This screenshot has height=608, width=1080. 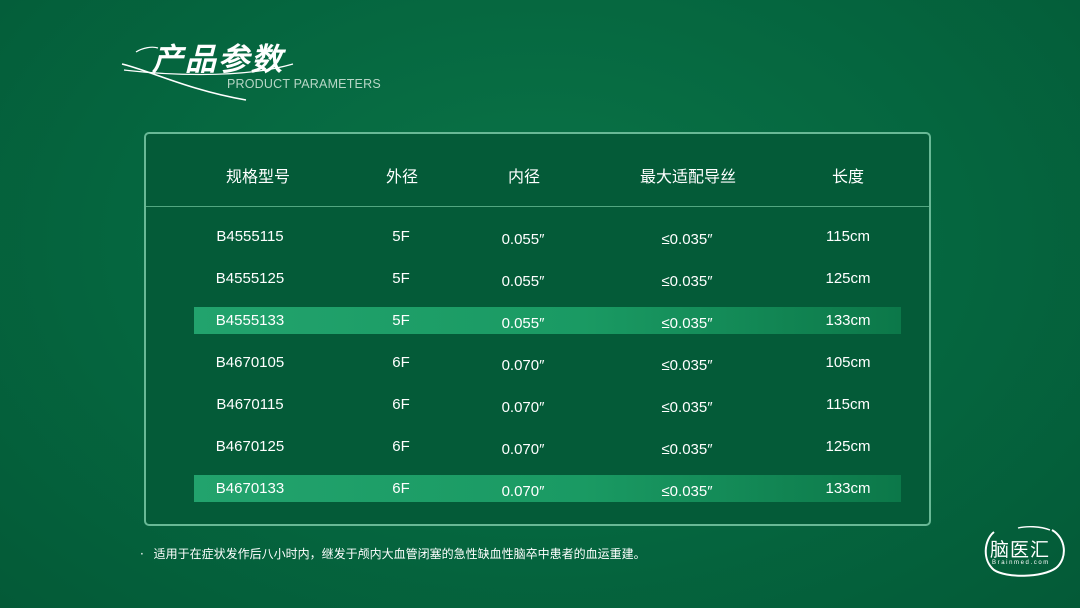 I want to click on cell-length: 105cm, so click(x=848, y=362).